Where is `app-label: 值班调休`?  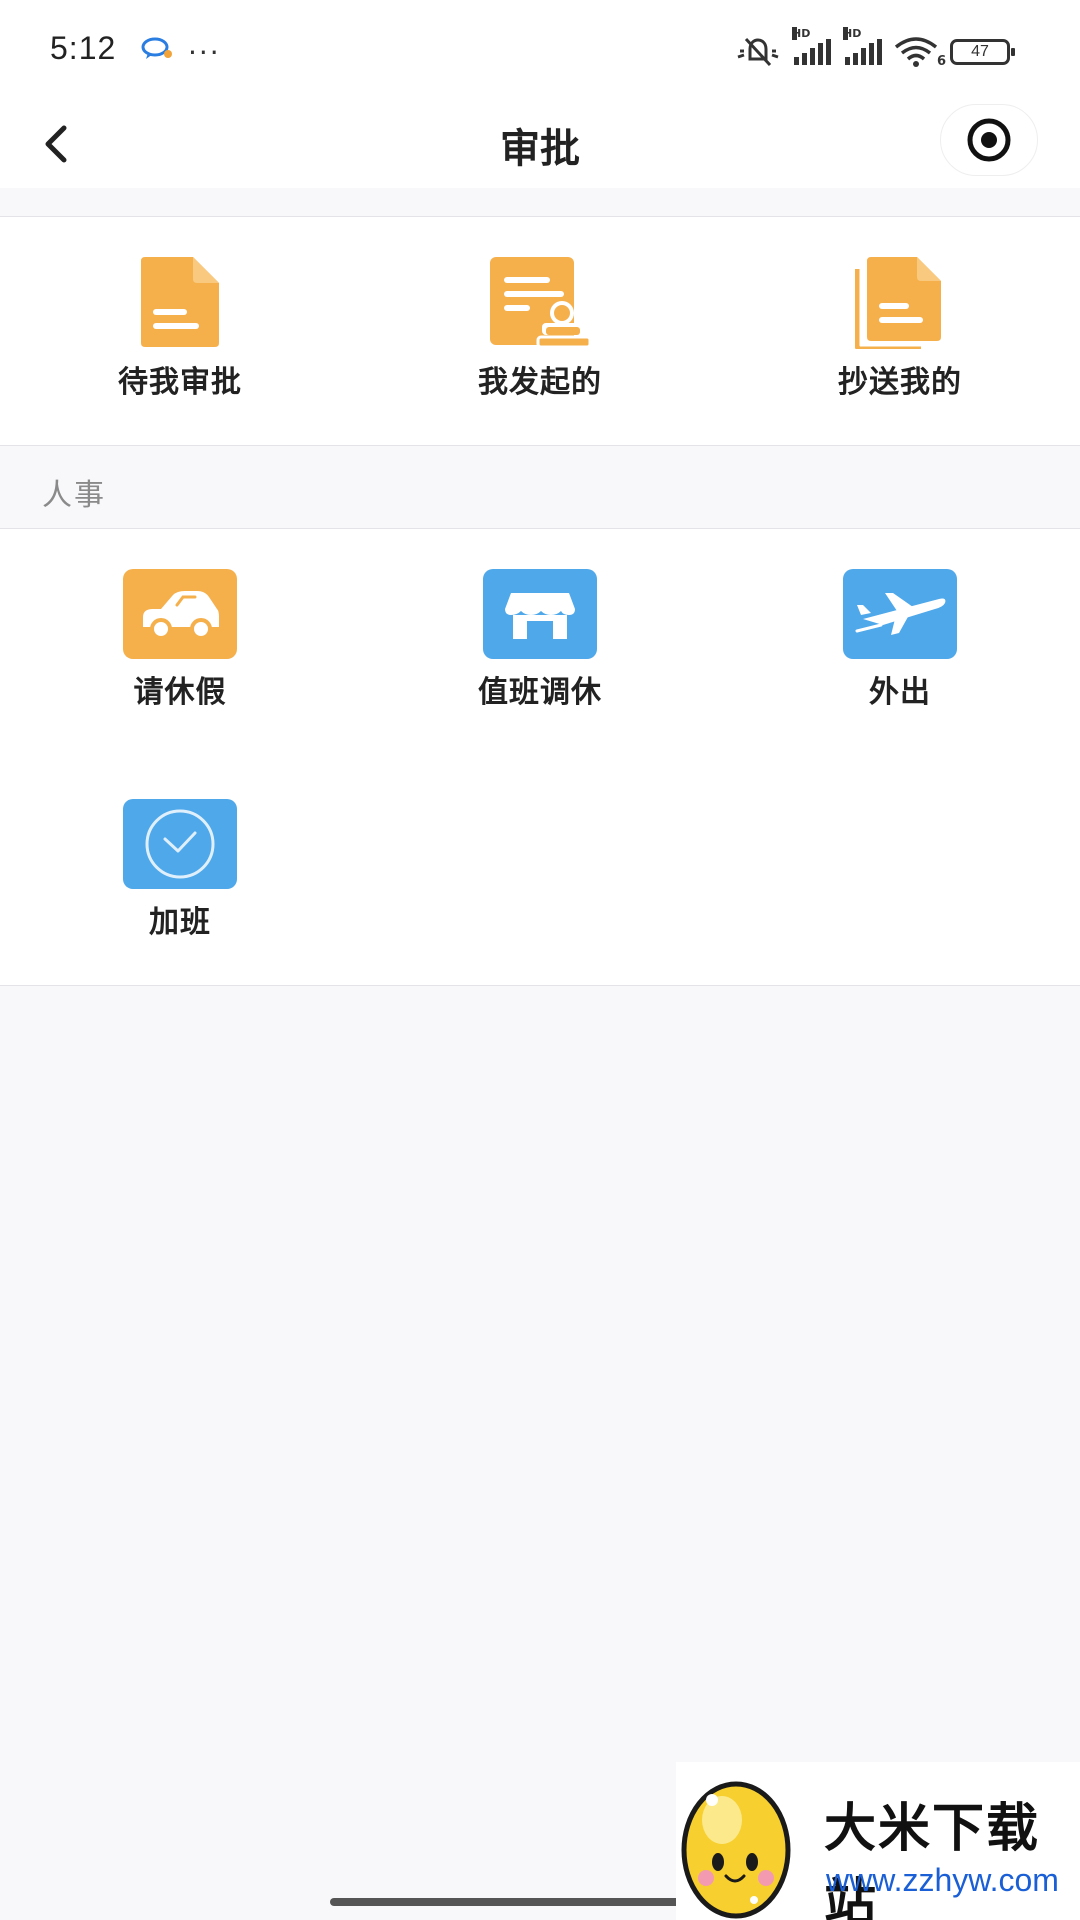
app-label: 值班调休 is located at coordinates (540, 692).